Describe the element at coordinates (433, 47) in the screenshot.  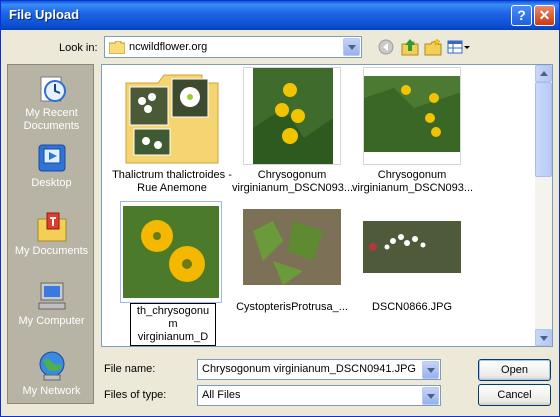
I see `new-folder-icon` at that location.